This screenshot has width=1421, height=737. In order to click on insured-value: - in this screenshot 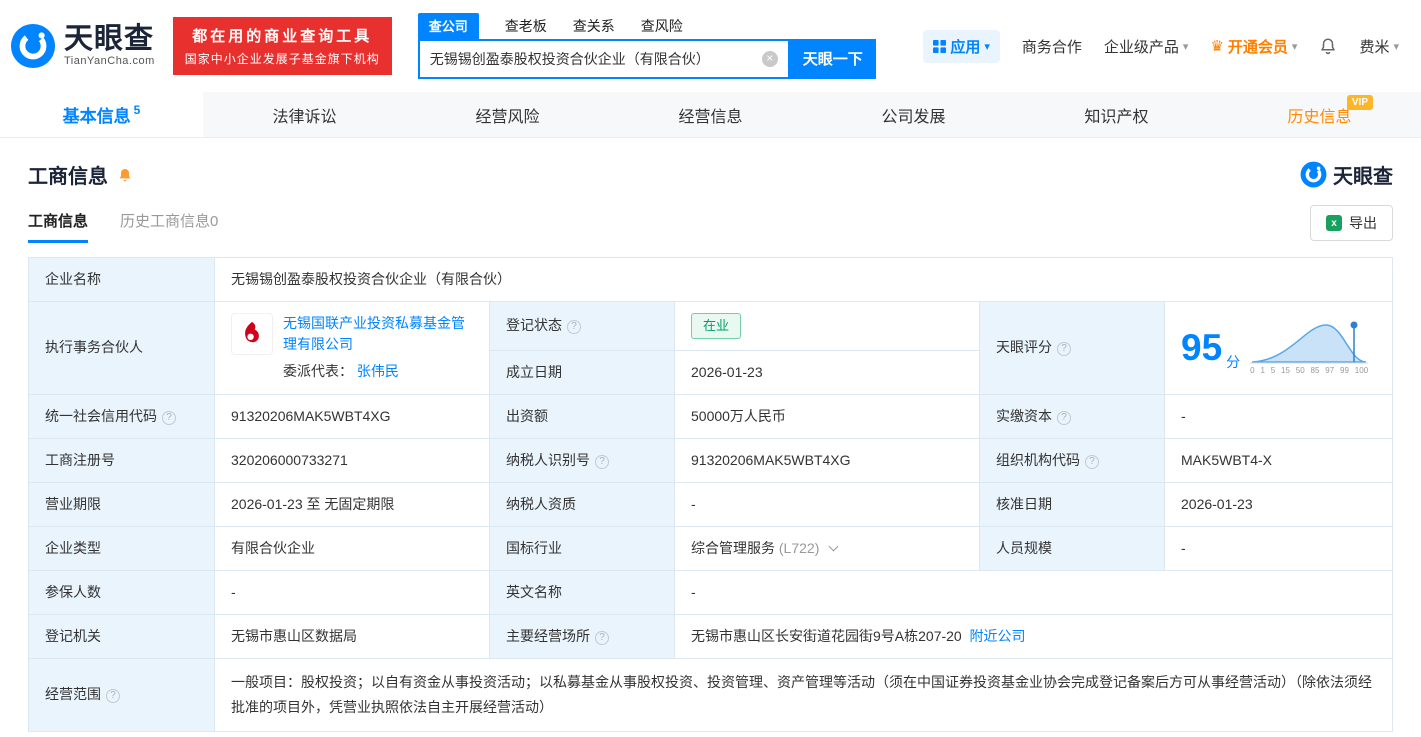, I will do `click(352, 592)`.